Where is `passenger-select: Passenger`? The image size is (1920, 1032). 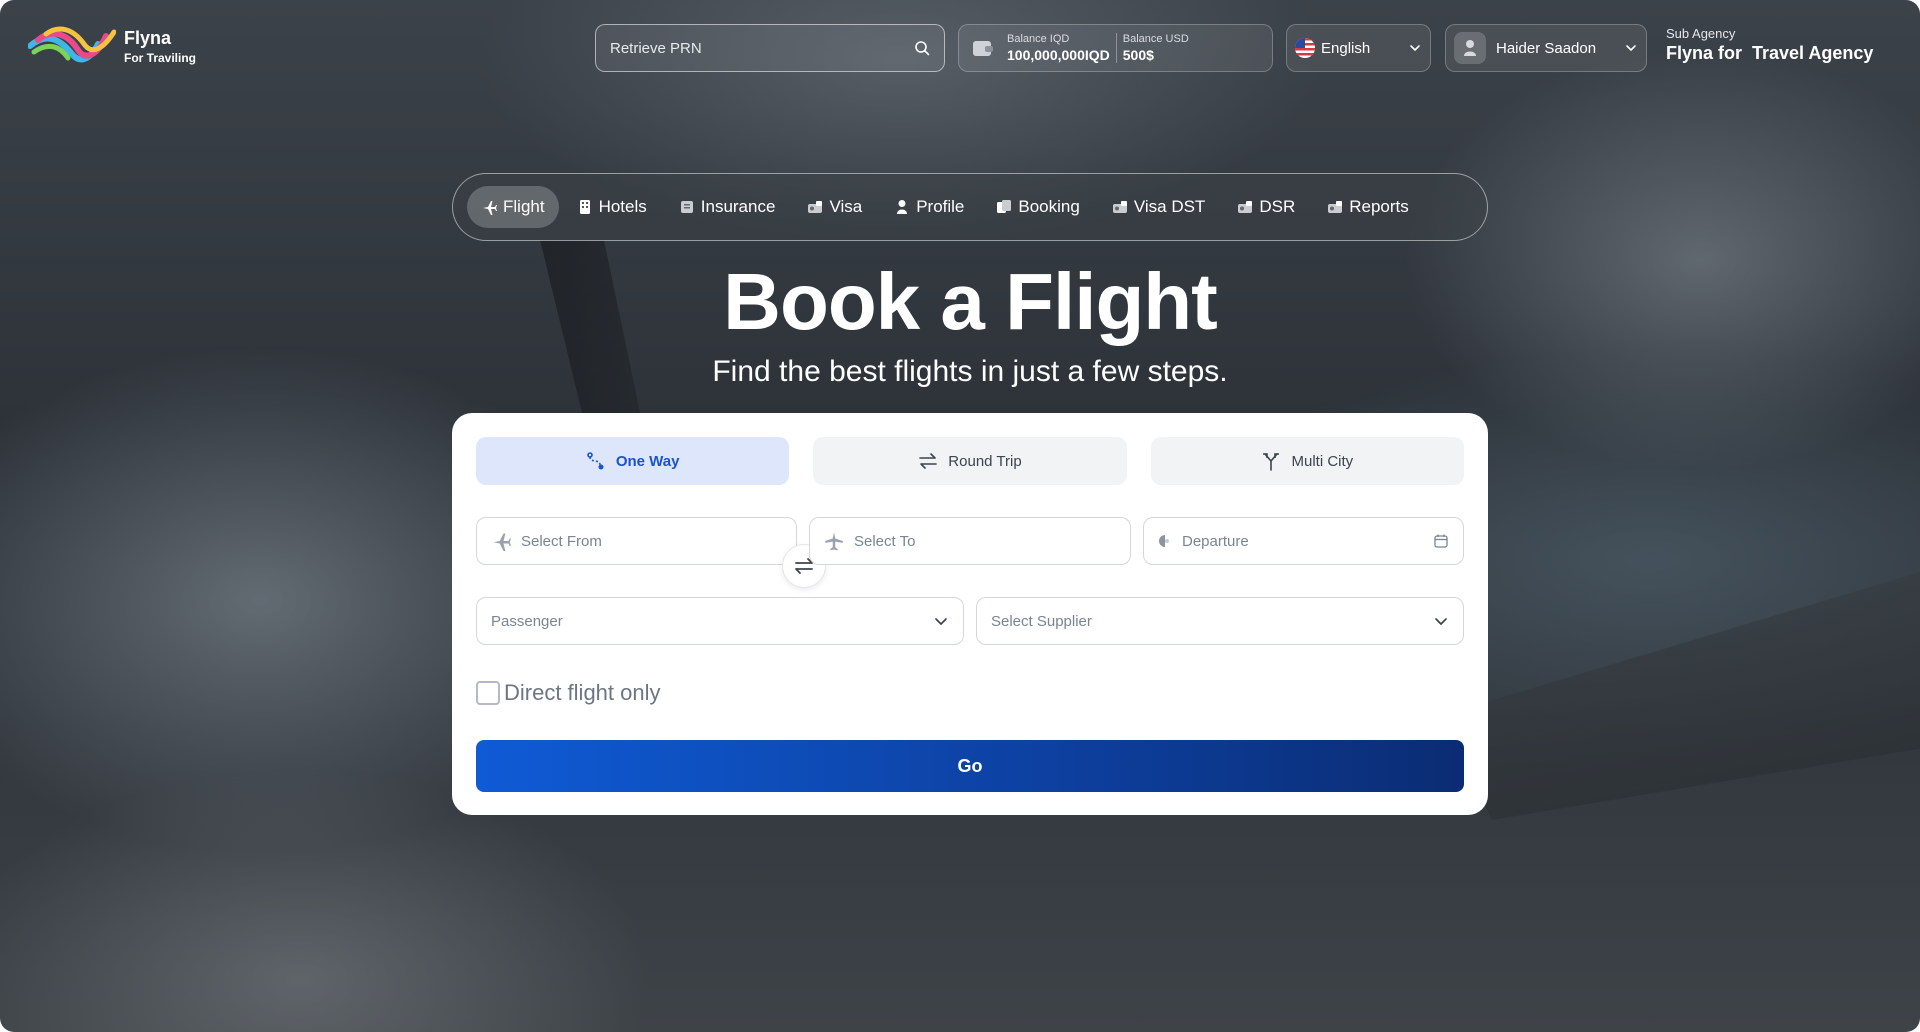 passenger-select: Passenger is located at coordinates (720, 621).